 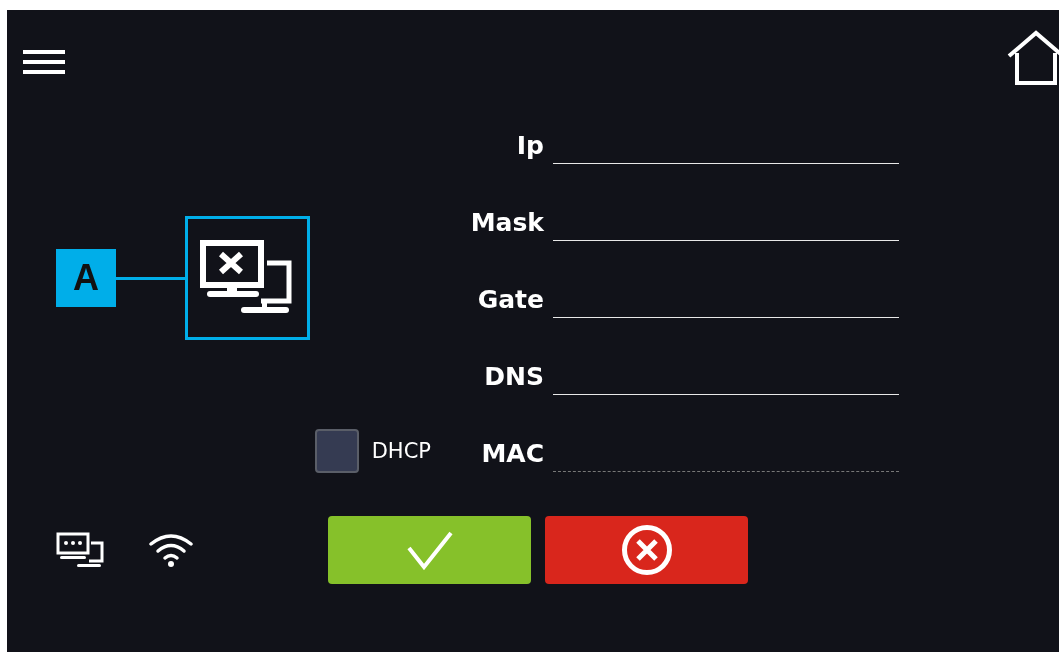 I want to click on home-icon, so click(x=1033, y=58).